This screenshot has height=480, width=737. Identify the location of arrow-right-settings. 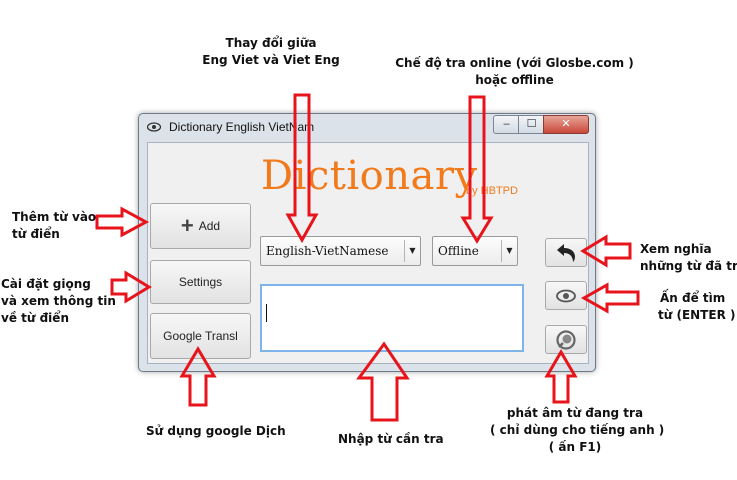
(131, 287).